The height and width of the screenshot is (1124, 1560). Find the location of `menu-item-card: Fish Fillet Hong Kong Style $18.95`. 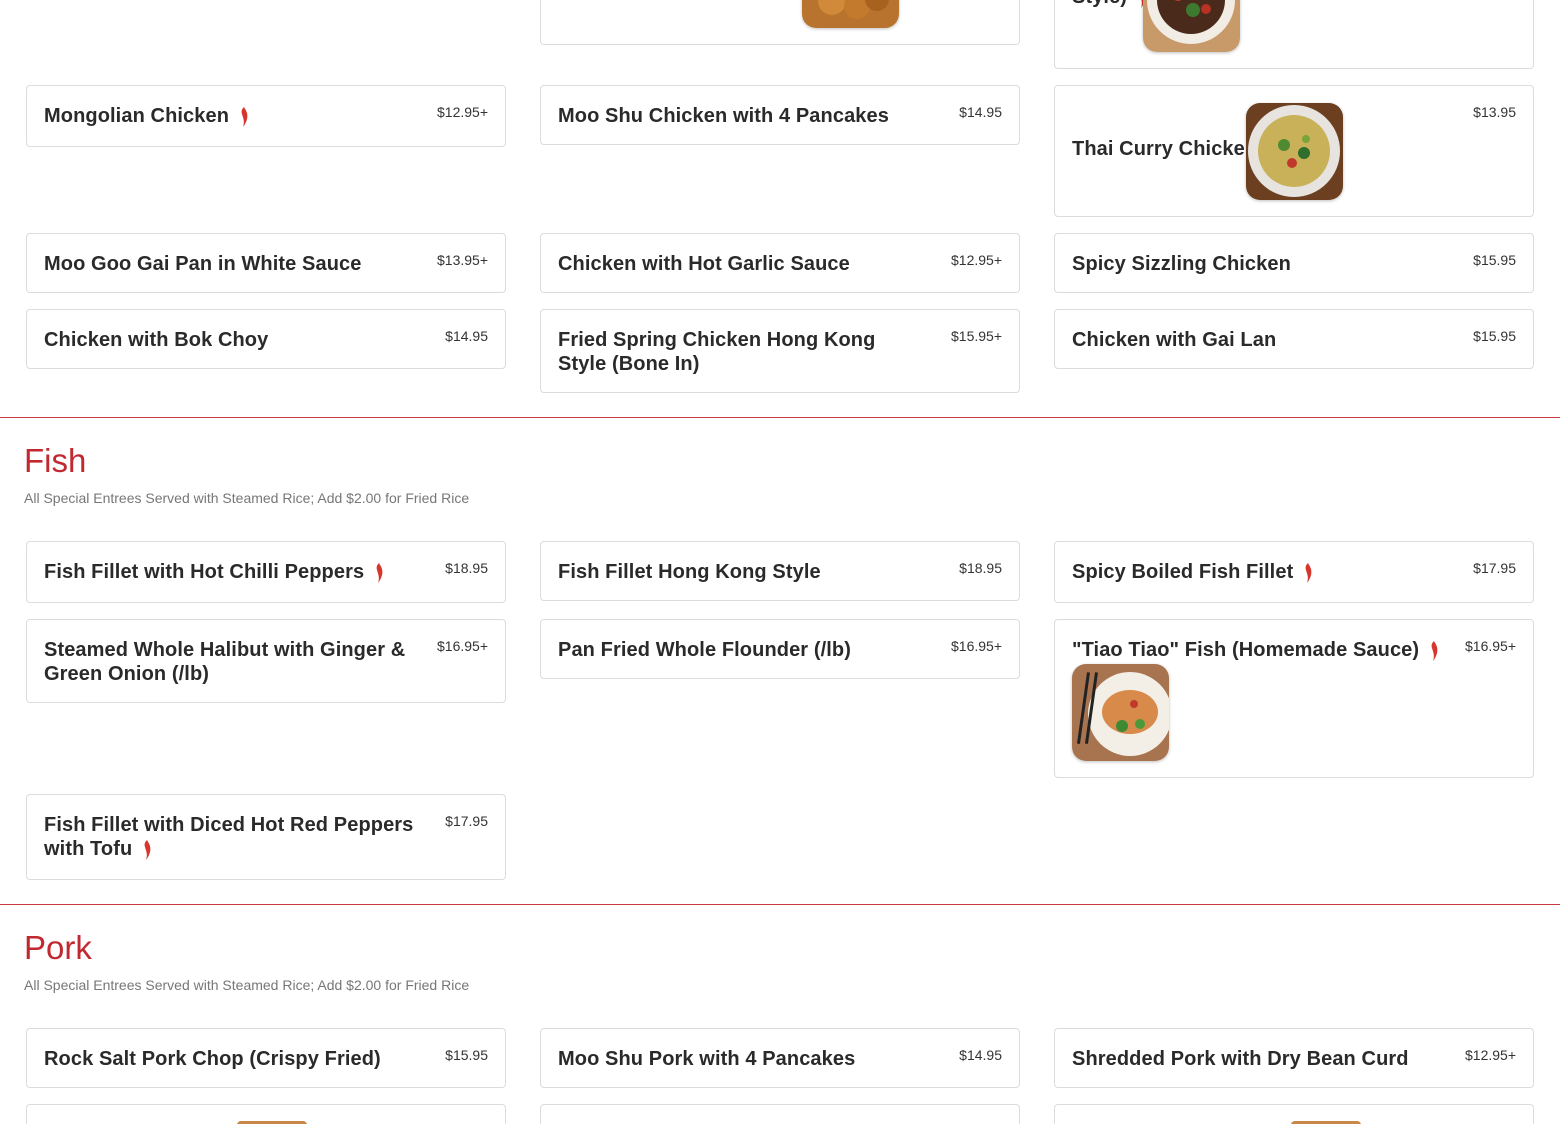

menu-item-card: Fish Fillet Hong Kong Style $18.95 is located at coordinates (780, 571).